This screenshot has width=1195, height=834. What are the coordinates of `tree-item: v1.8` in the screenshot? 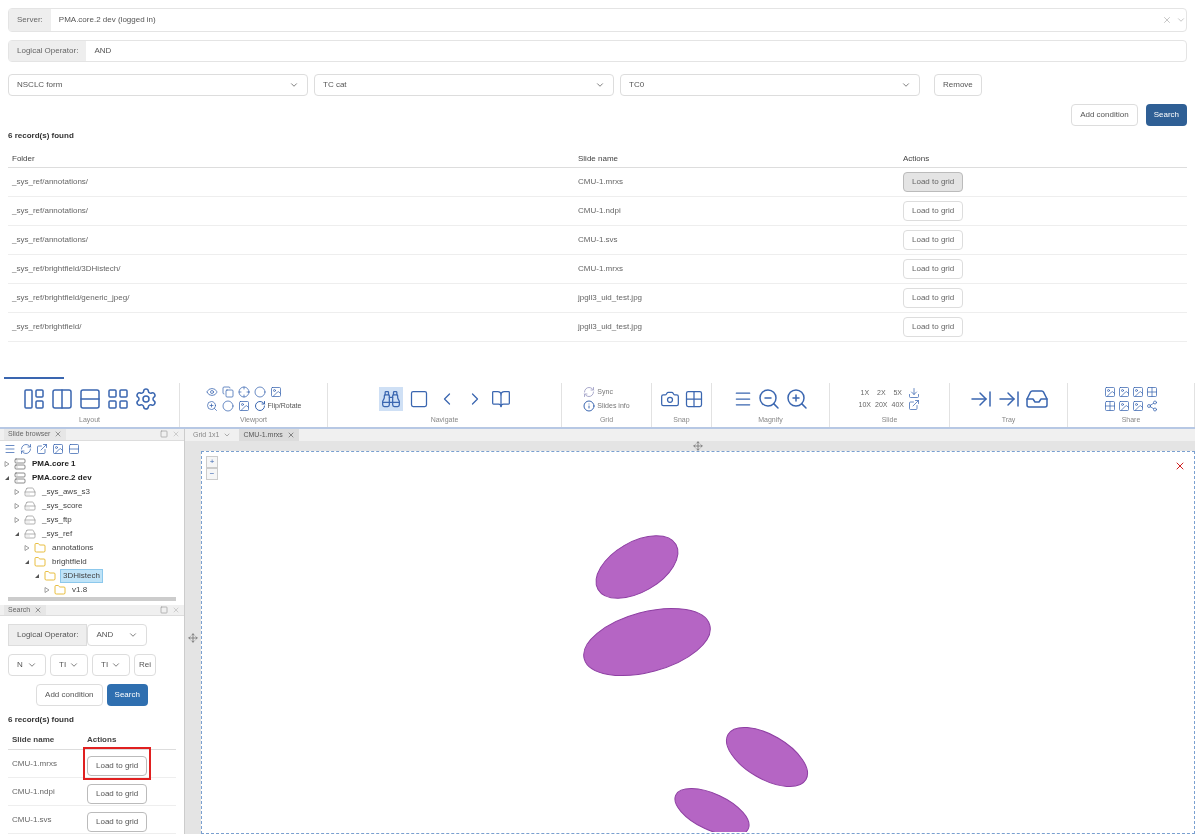 It's located at (80, 589).